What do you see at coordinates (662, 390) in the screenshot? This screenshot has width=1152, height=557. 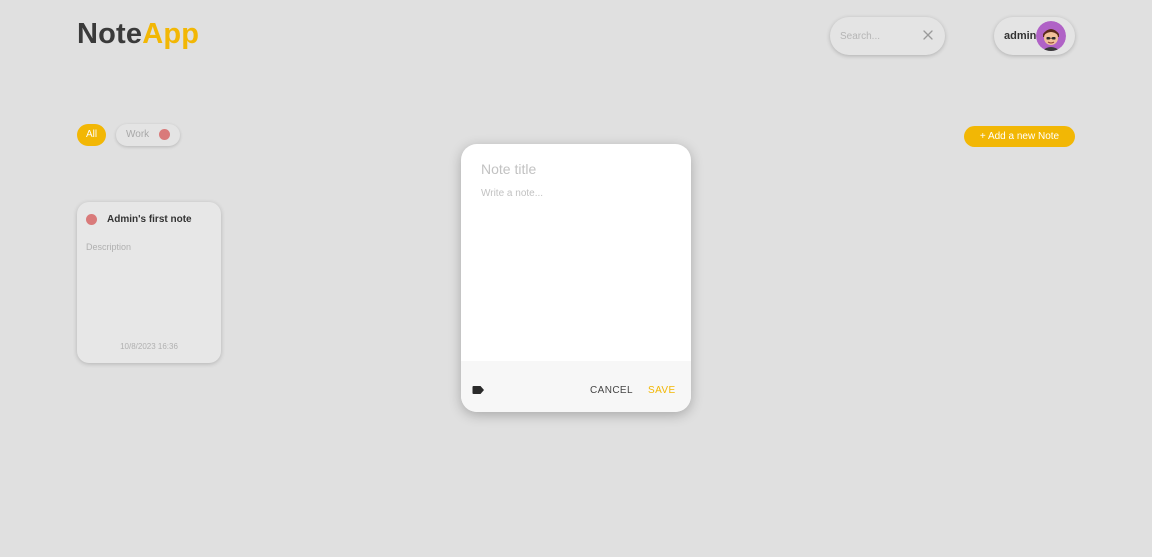 I see `save-button: SAVE` at bounding box center [662, 390].